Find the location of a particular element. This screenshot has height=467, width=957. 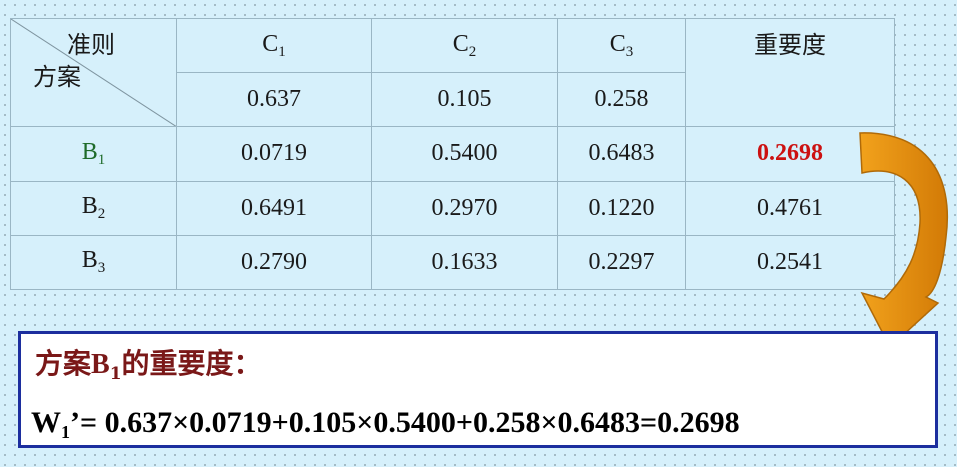

table-row: B1 0.0719 0.5400 0.6483 0.2698 is located at coordinates (452, 154).